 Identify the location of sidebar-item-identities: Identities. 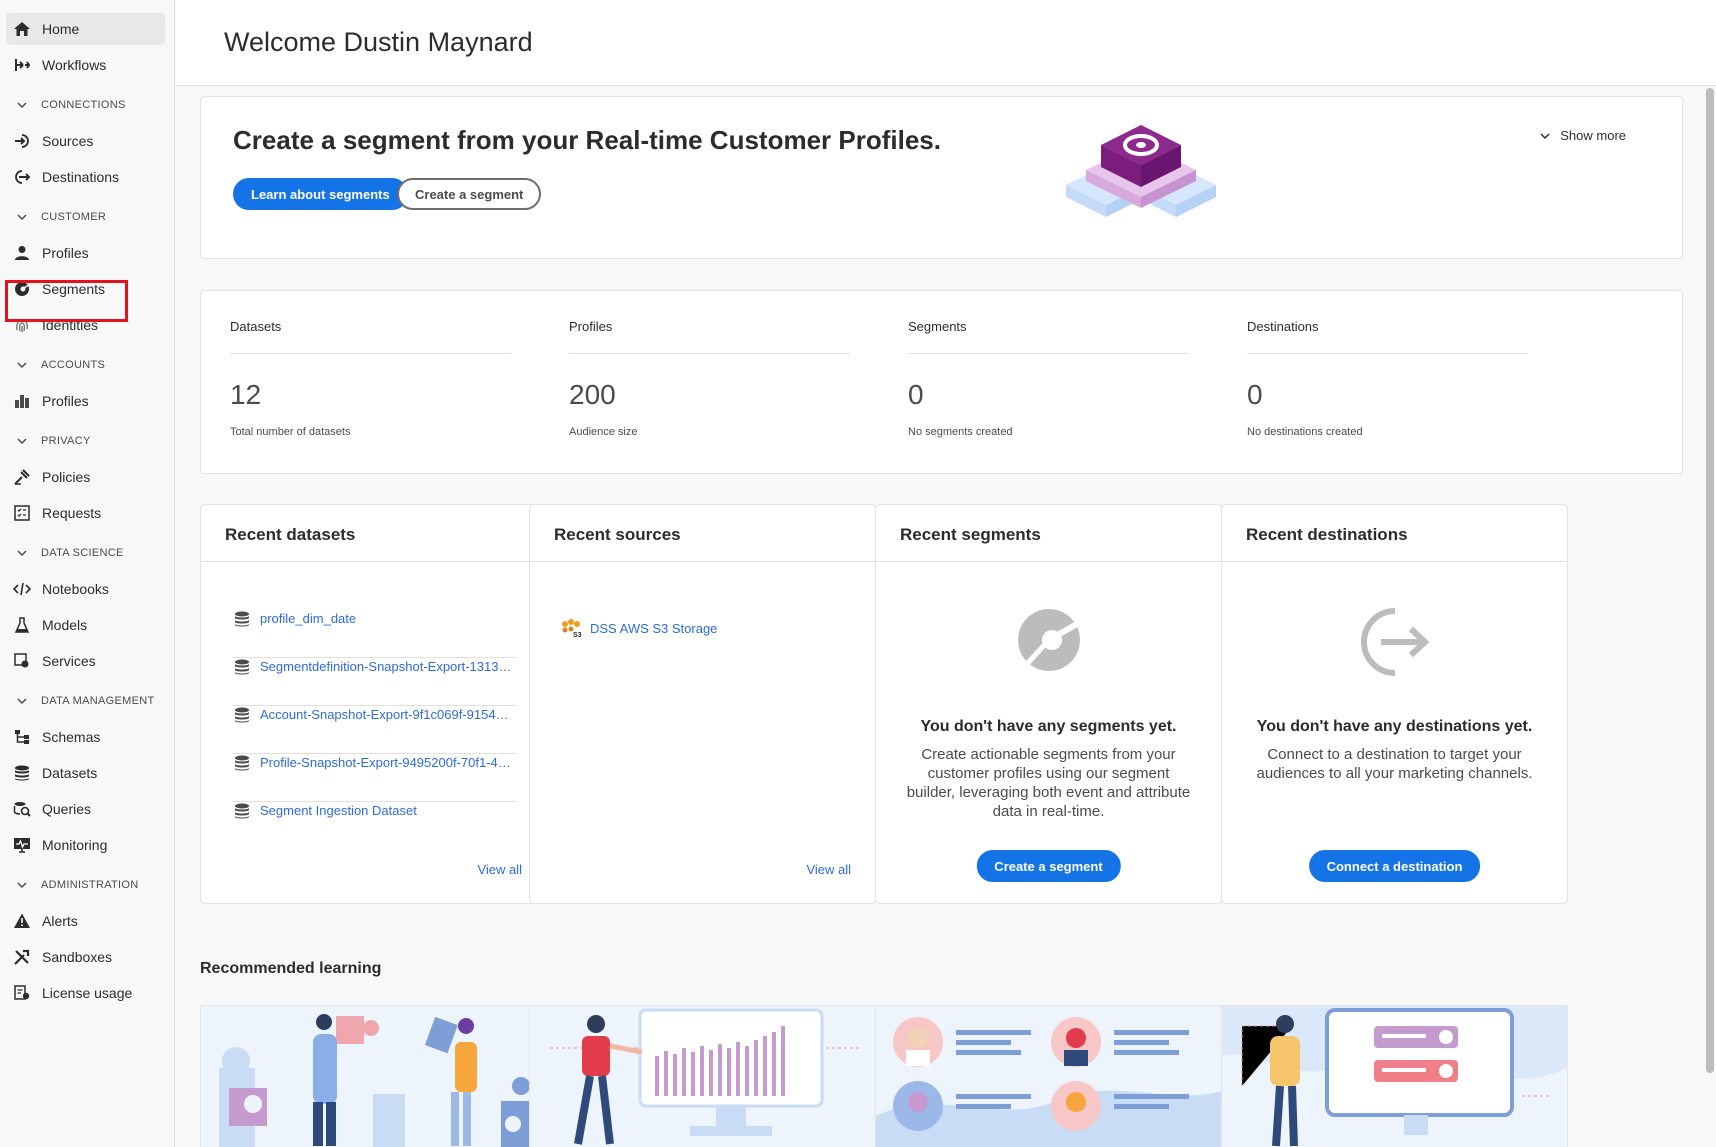
(85, 325).